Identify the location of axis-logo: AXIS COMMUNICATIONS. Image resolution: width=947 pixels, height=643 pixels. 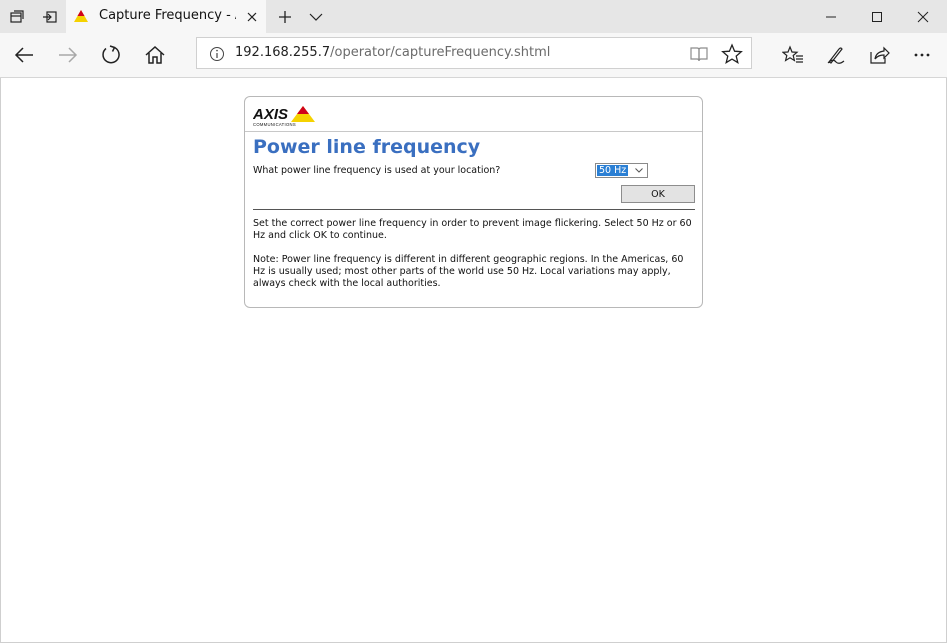
(284, 116).